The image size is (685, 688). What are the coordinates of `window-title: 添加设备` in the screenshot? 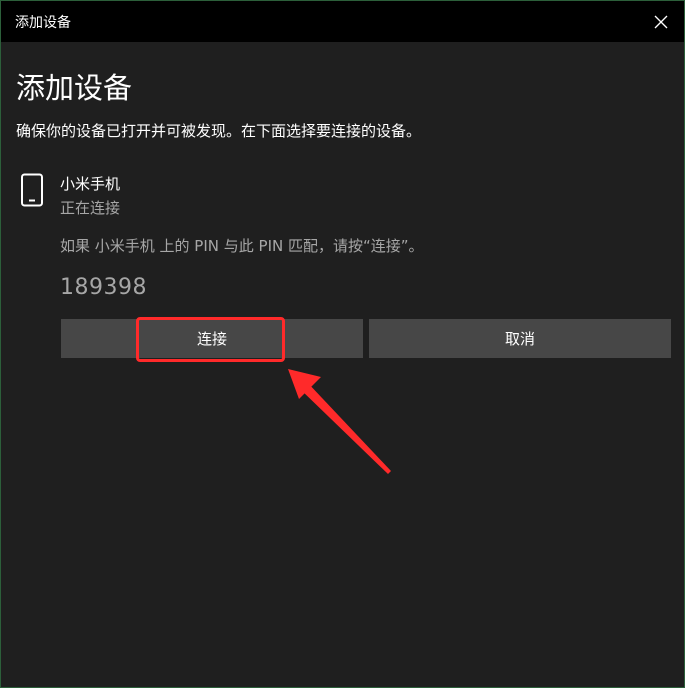 It's located at (43, 23).